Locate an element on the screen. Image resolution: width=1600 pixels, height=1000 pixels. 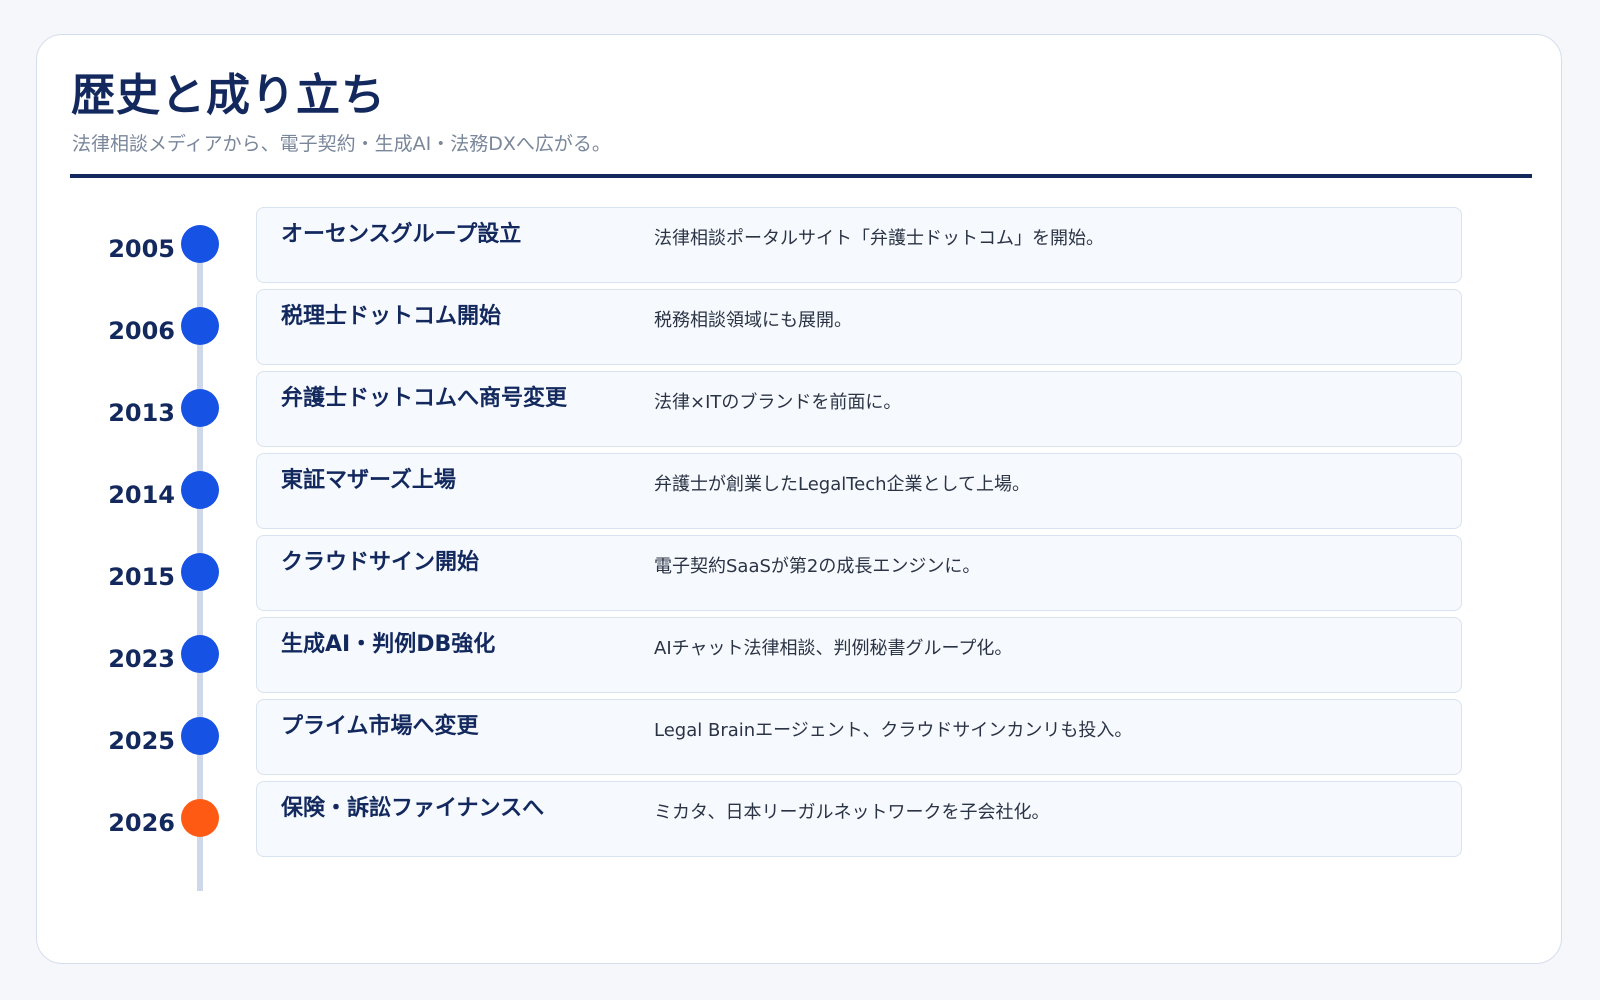
timeline-year: 2015 is located at coordinates (141, 577).